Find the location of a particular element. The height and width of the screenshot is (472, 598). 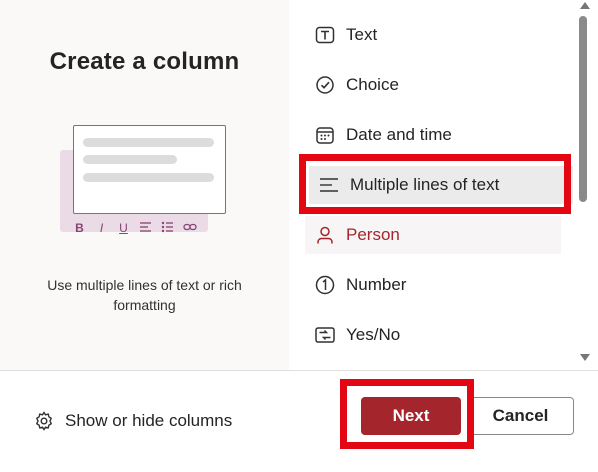

scroll-down-arrow-icon is located at coordinates (585, 357).